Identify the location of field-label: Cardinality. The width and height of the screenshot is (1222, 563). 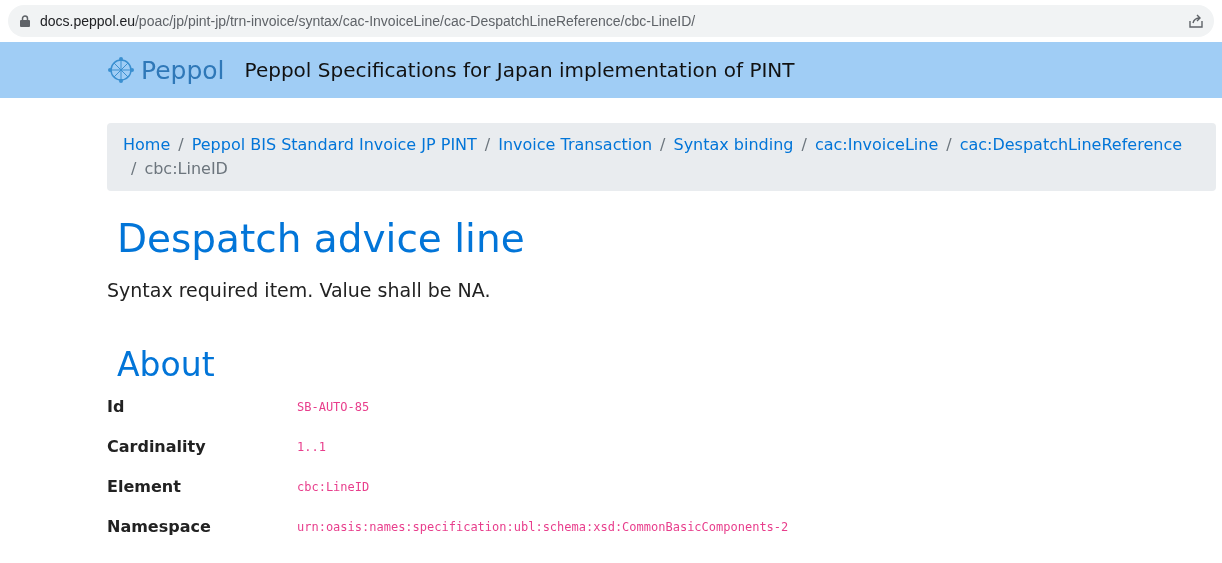
(157, 447).